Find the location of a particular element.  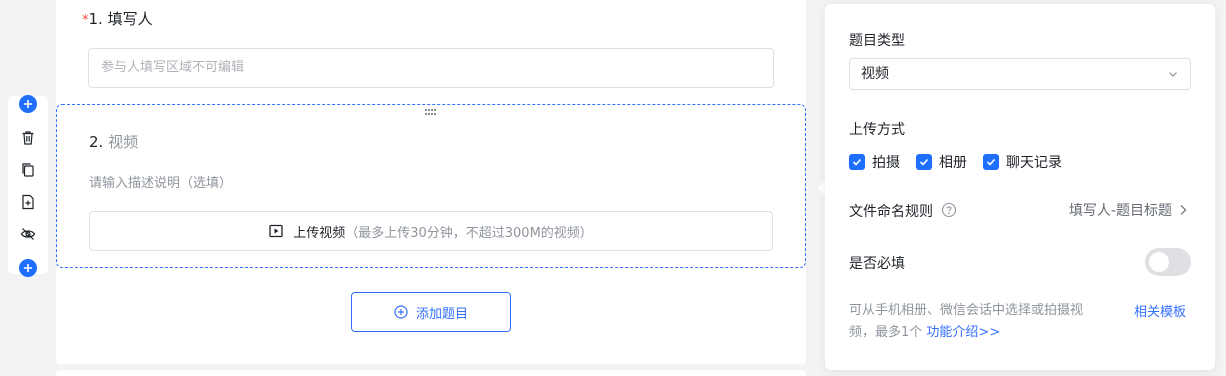

question-toolbar is located at coordinates (28, 185).